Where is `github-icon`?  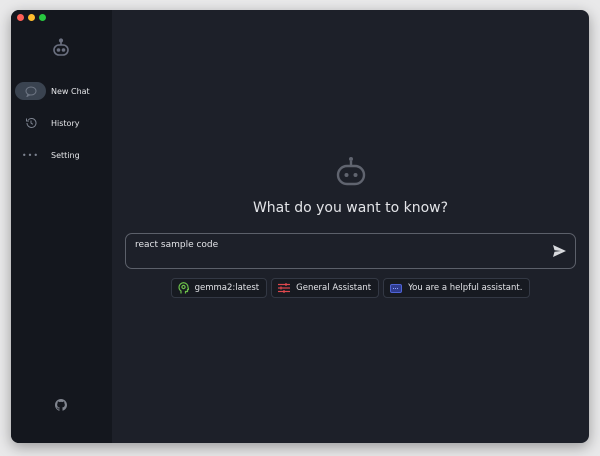
github-icon is located at coordinates (61, 405).